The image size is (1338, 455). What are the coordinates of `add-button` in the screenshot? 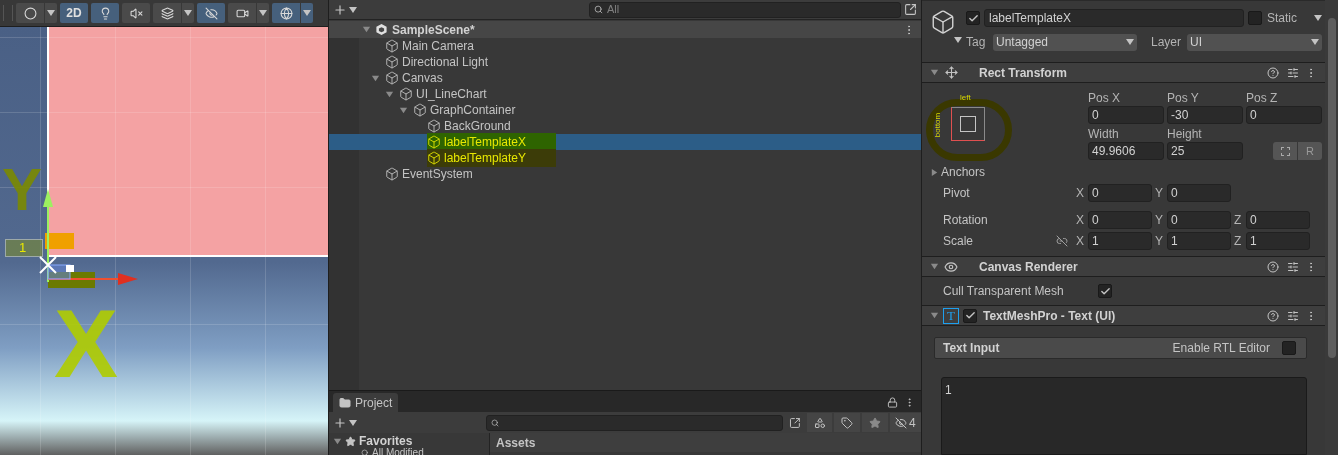 It's located at (345, 9).